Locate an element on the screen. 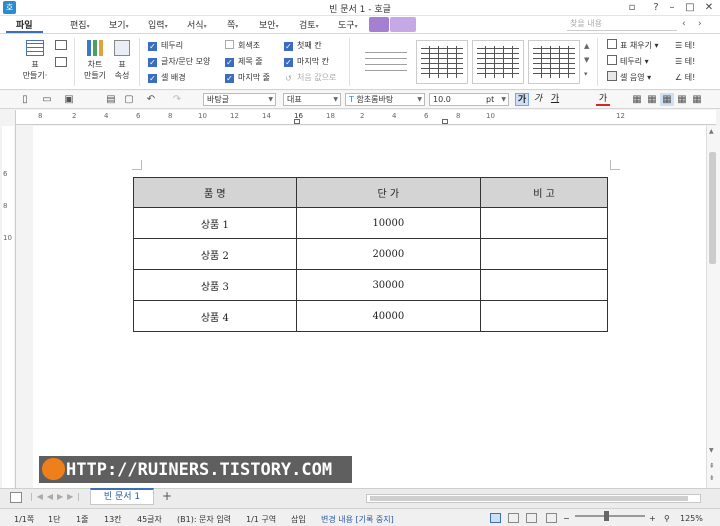 The width and height of the screenshot is (720, 526). next-page-icon: ⇟ is located at coordinates (712, 478).